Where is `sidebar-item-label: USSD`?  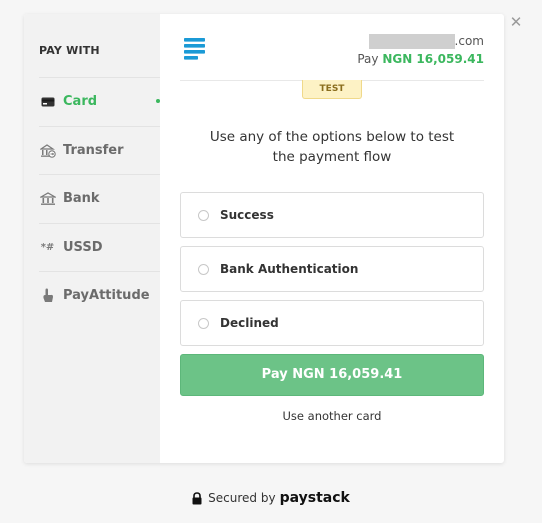 sidebar-item-label: USSD is located at coordinates (83, 247).